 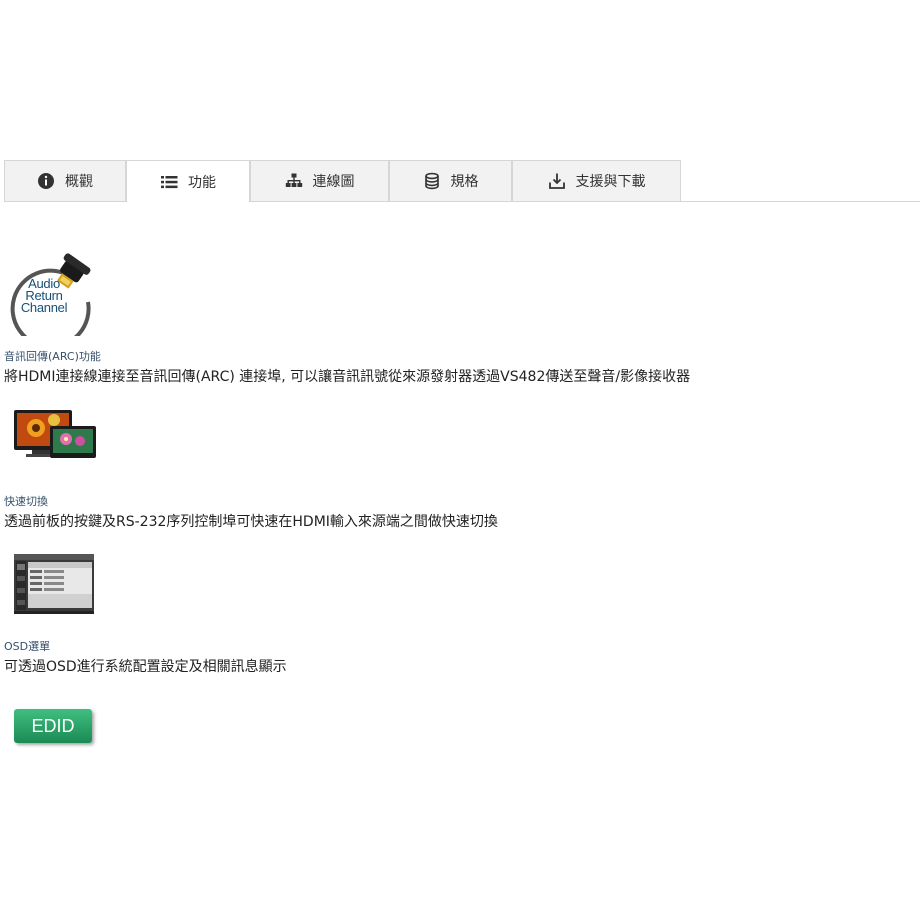 I want to click on feature-title: 音訊回傳(ARC)功能, so click(x=52, y=356).